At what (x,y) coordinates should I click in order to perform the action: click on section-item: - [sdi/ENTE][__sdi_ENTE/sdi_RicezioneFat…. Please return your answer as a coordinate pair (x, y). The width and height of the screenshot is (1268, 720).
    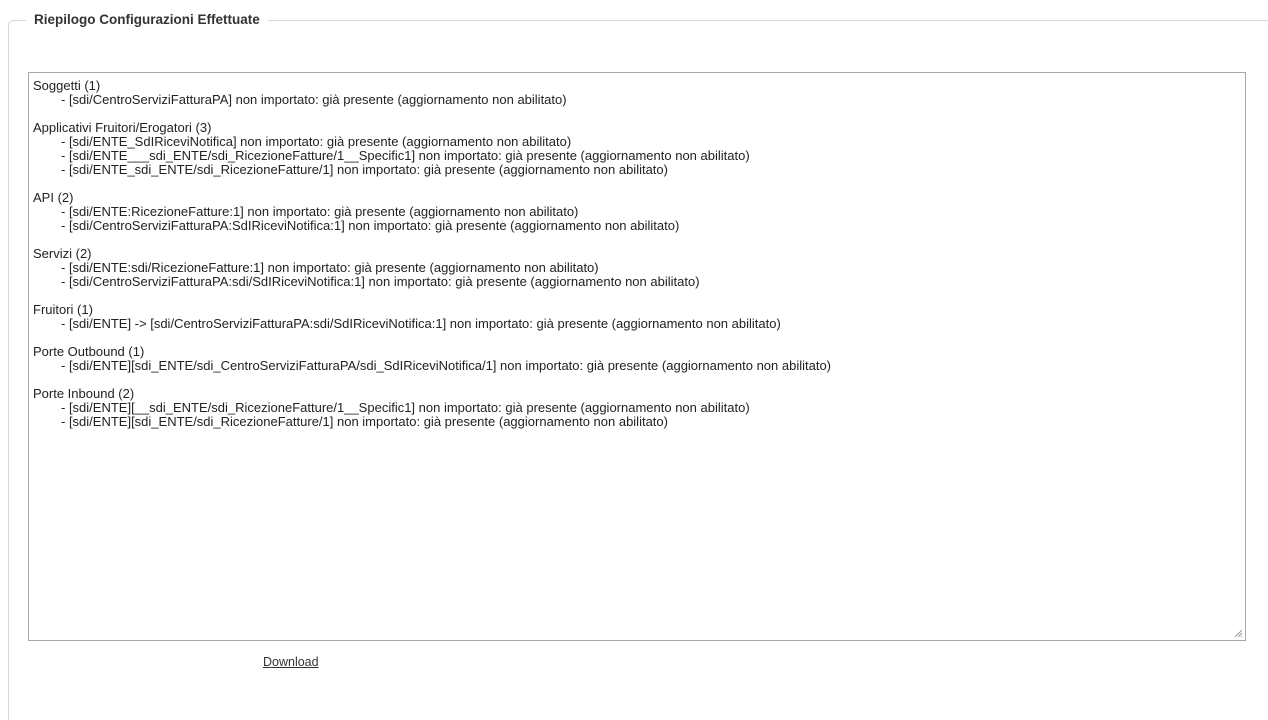
    Looking at the image, I should click on (405, 407).